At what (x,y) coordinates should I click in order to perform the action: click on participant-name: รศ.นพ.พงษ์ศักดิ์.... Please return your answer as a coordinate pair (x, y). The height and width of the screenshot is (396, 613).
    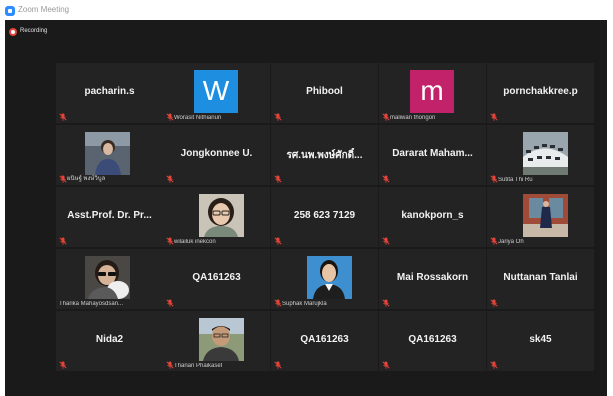
    Looking at the image, I should click on (324, 155).